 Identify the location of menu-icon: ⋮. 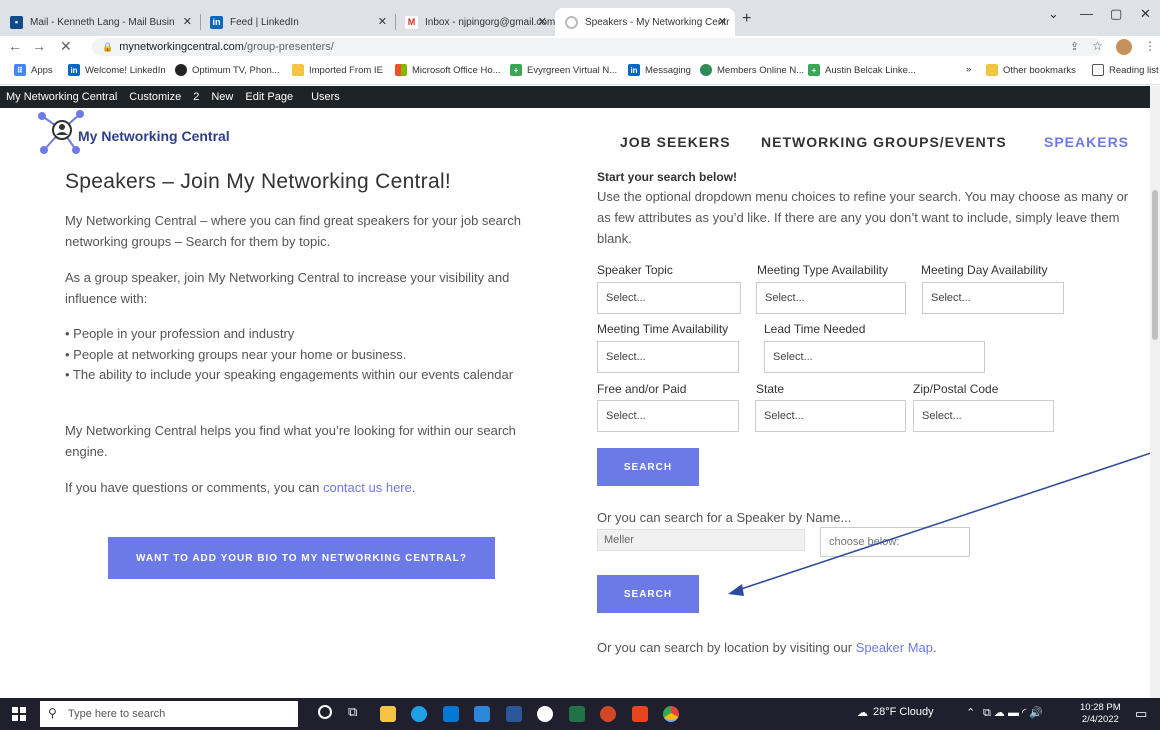
(1150, 46).